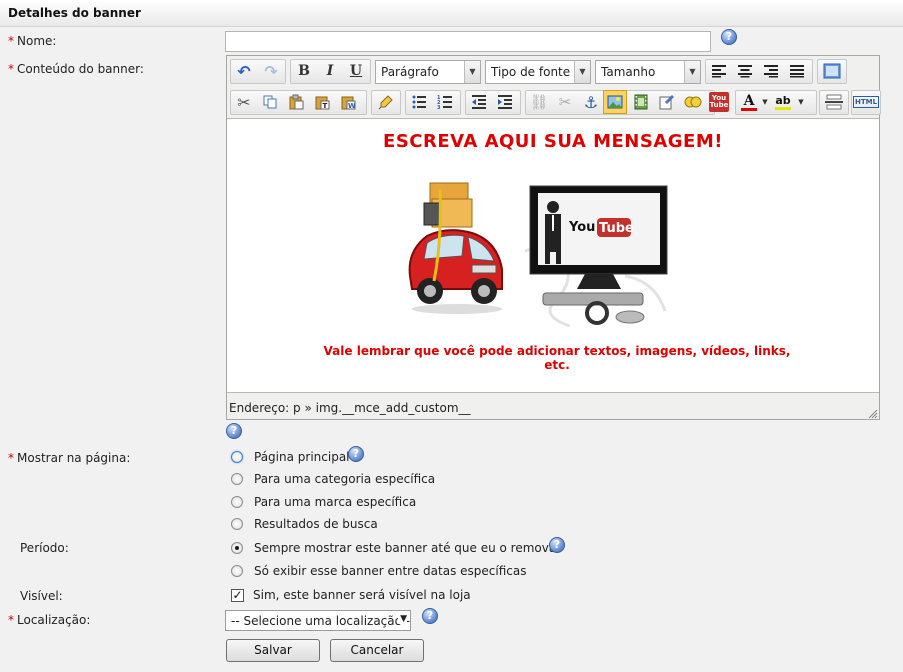 The width and height of the screenshot is (903, 672). Describe the element at coordinates (351, 595) in the screenshot. I see `visible-checkbox-row: ✓ Sim, este banner será visível na loja` at that location.